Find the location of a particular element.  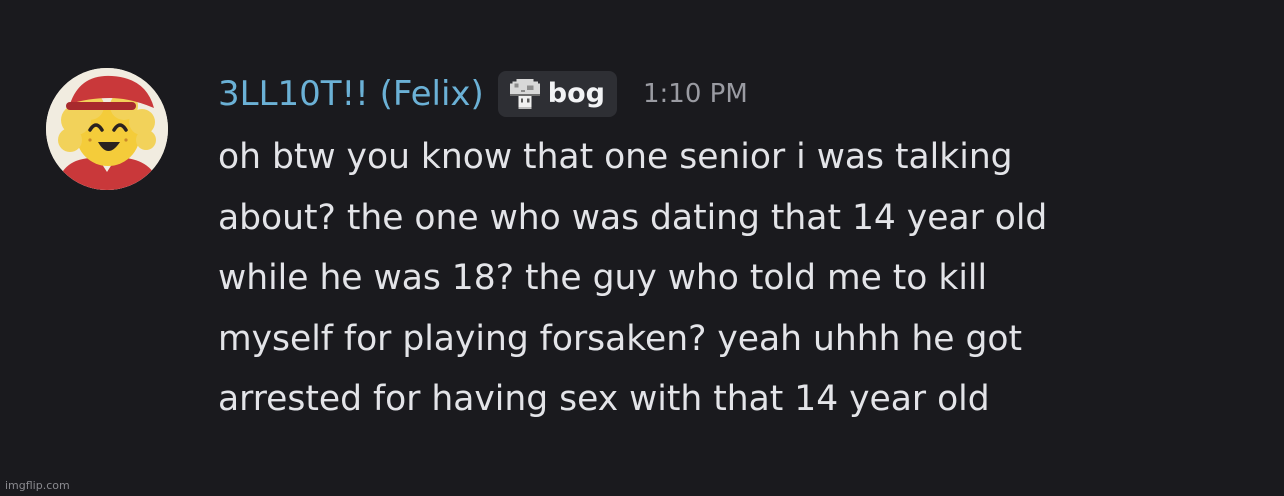

server-tag-label: bog is located at coordinates (576, 93).